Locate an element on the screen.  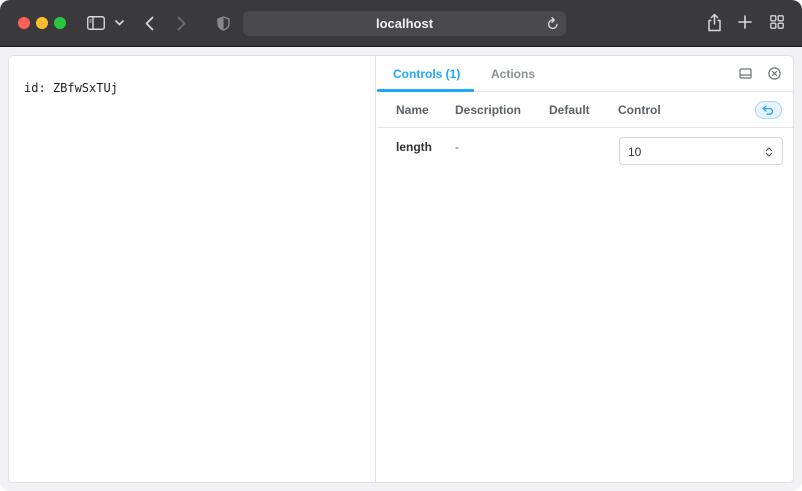
back-arrow-icon is located at coordinates (149, 23).